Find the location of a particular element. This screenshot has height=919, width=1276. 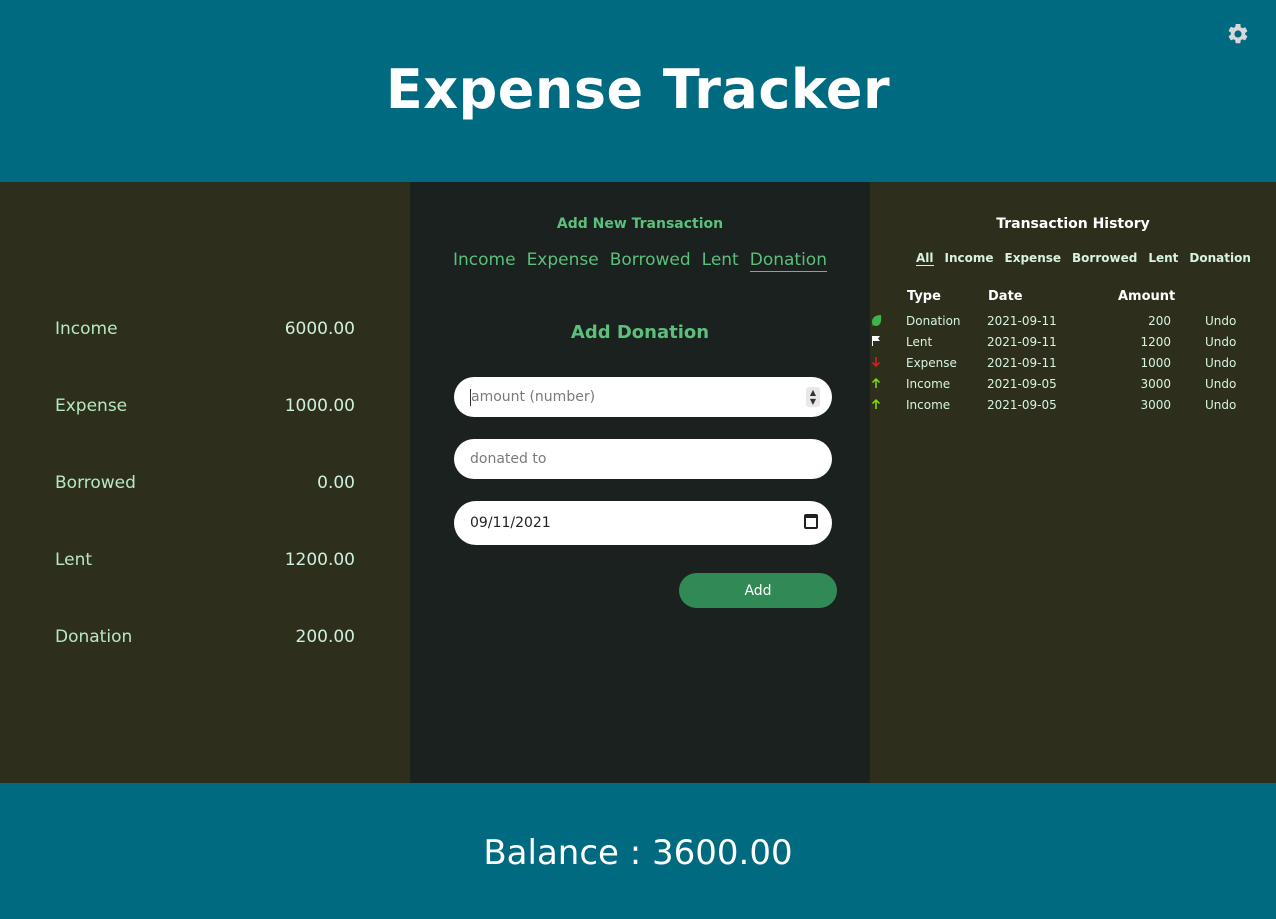

donated-to-input: donated to is located at coordinates (643, 459).